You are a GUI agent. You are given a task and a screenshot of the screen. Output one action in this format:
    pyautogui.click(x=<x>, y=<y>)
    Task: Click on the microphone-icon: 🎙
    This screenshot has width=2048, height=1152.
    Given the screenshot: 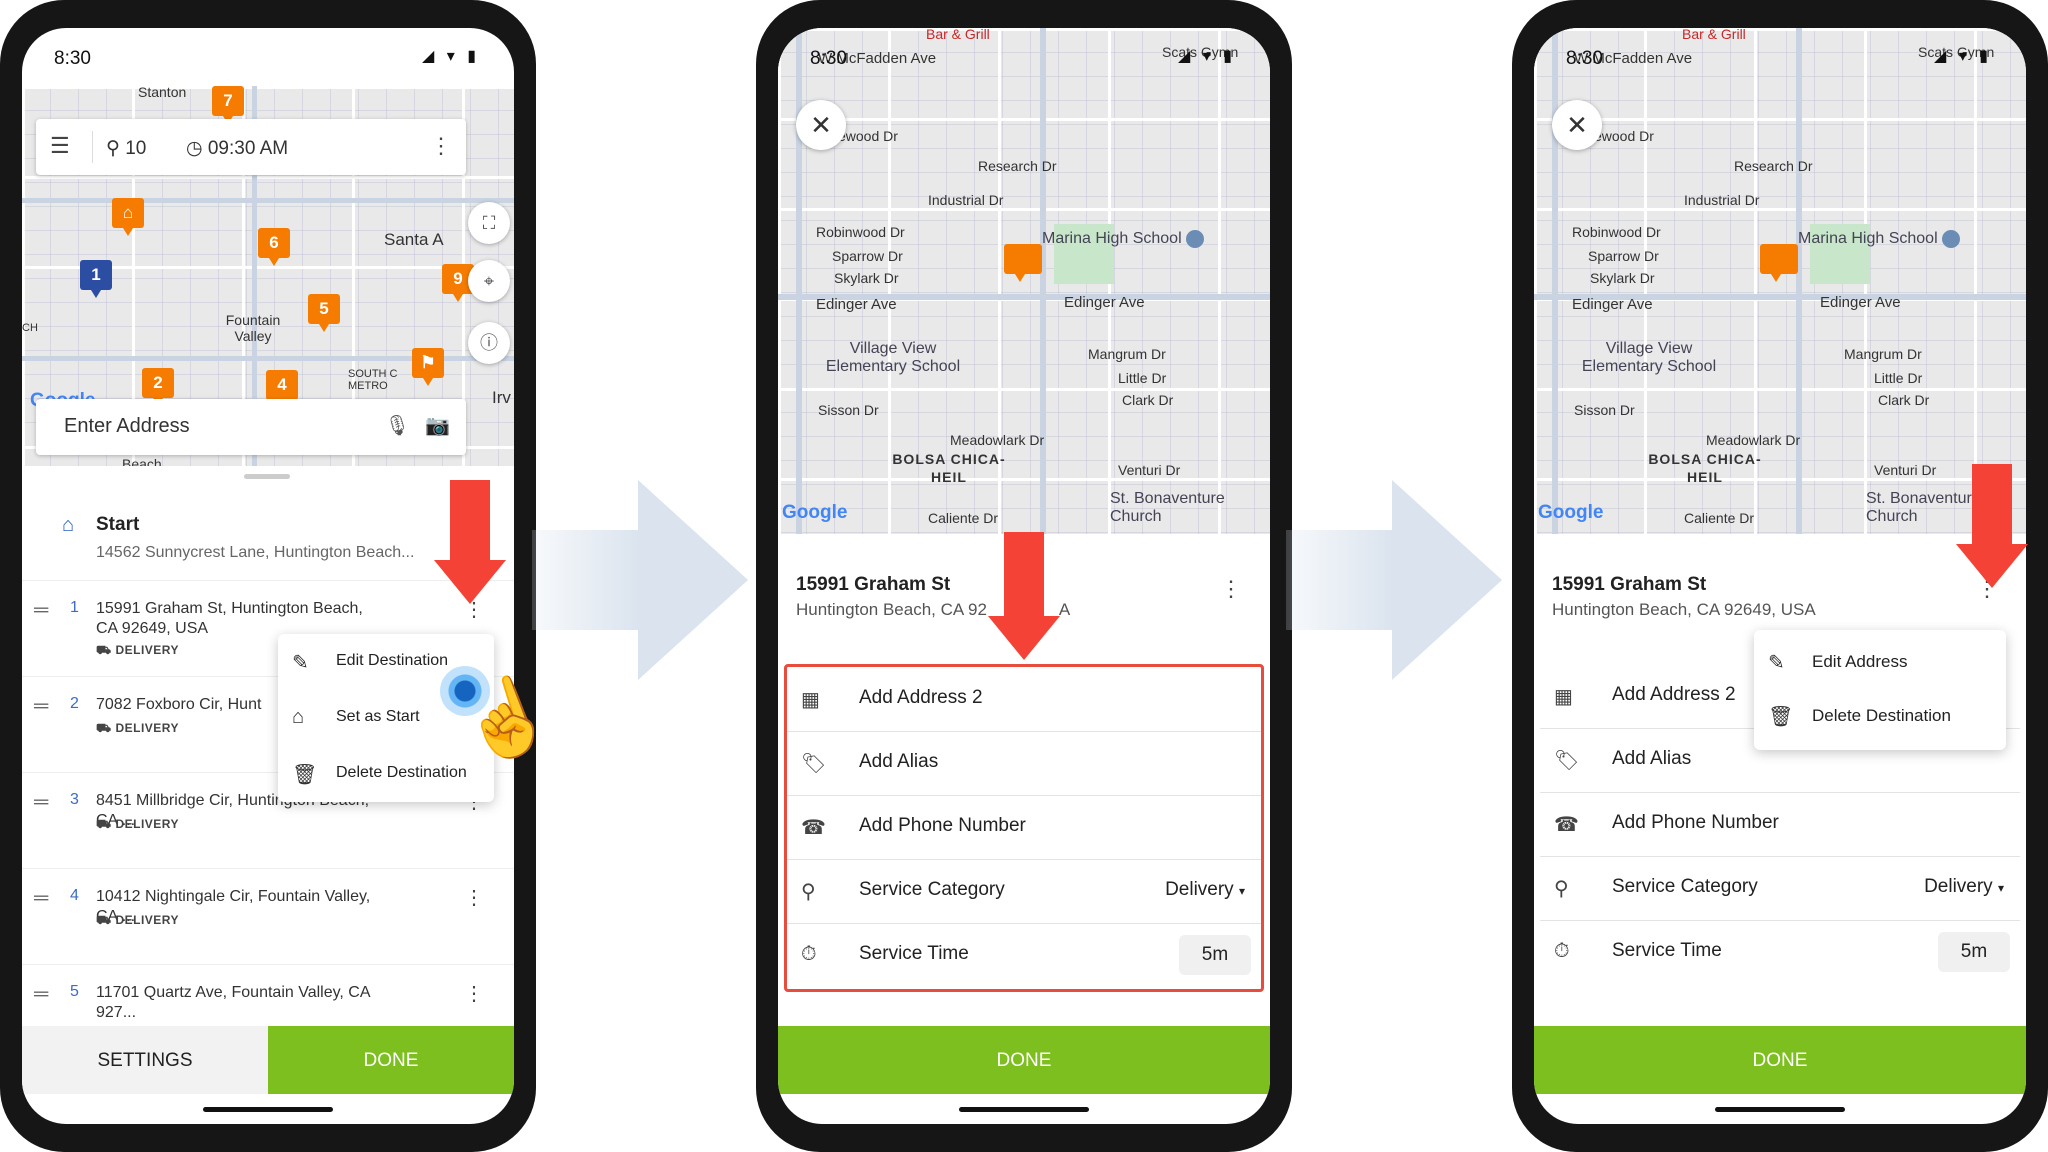 What is the action you would take?
    pyautogui.click(x=397, y=425)
    